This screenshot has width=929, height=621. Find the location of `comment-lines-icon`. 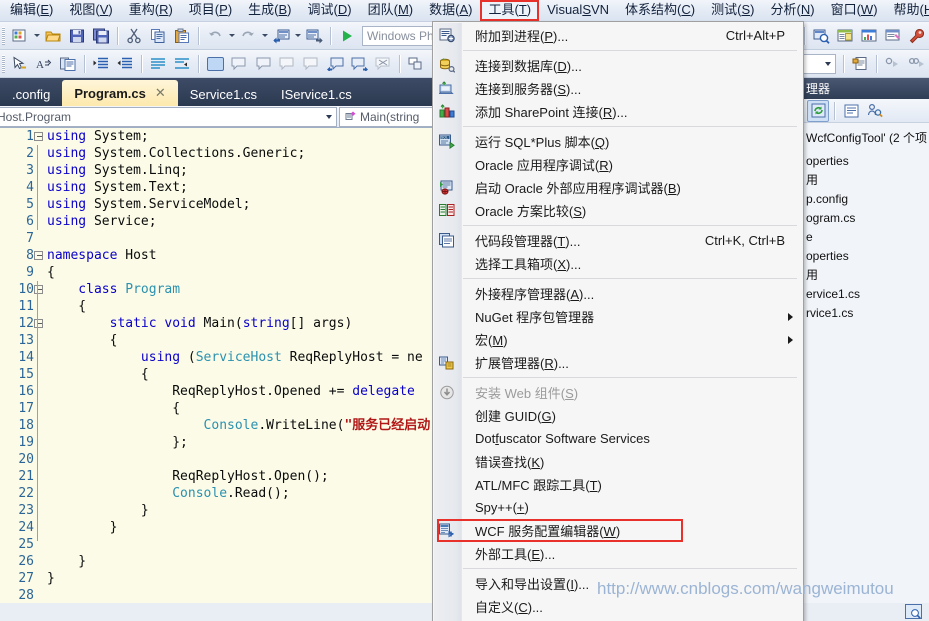

comment-lines-icon is located at coordinates (158, 64).